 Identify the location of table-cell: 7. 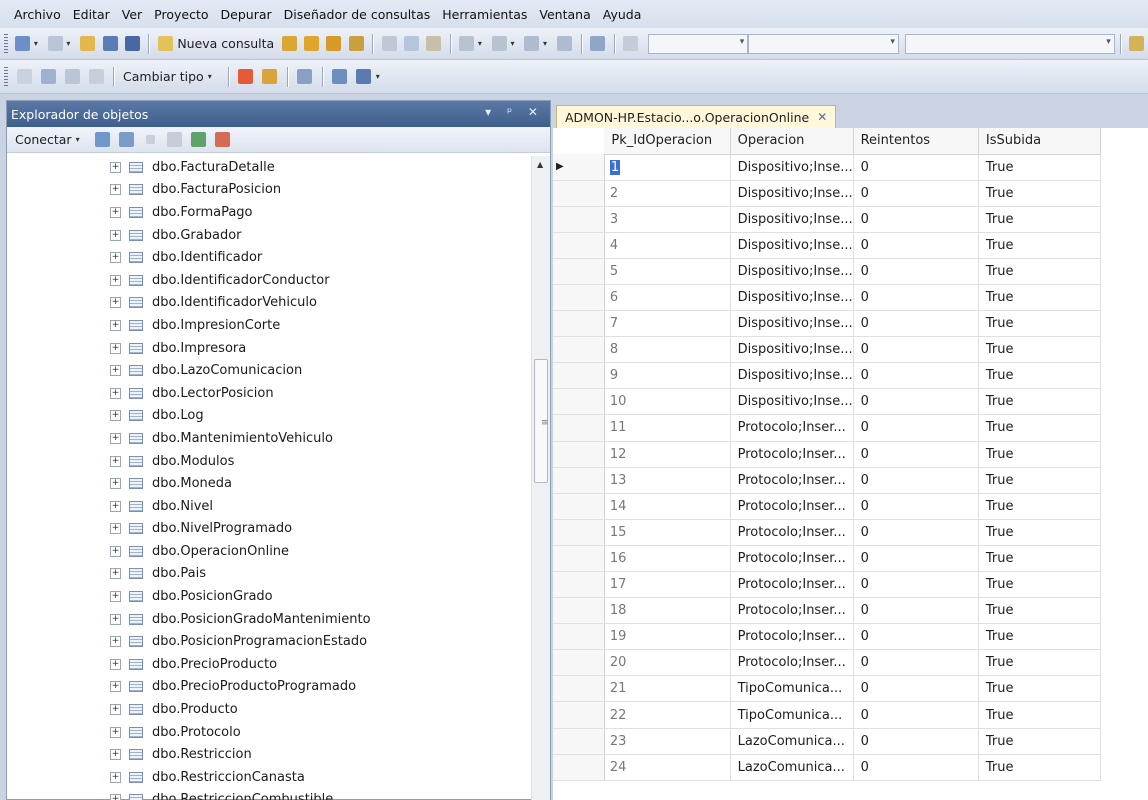
(667, 324).